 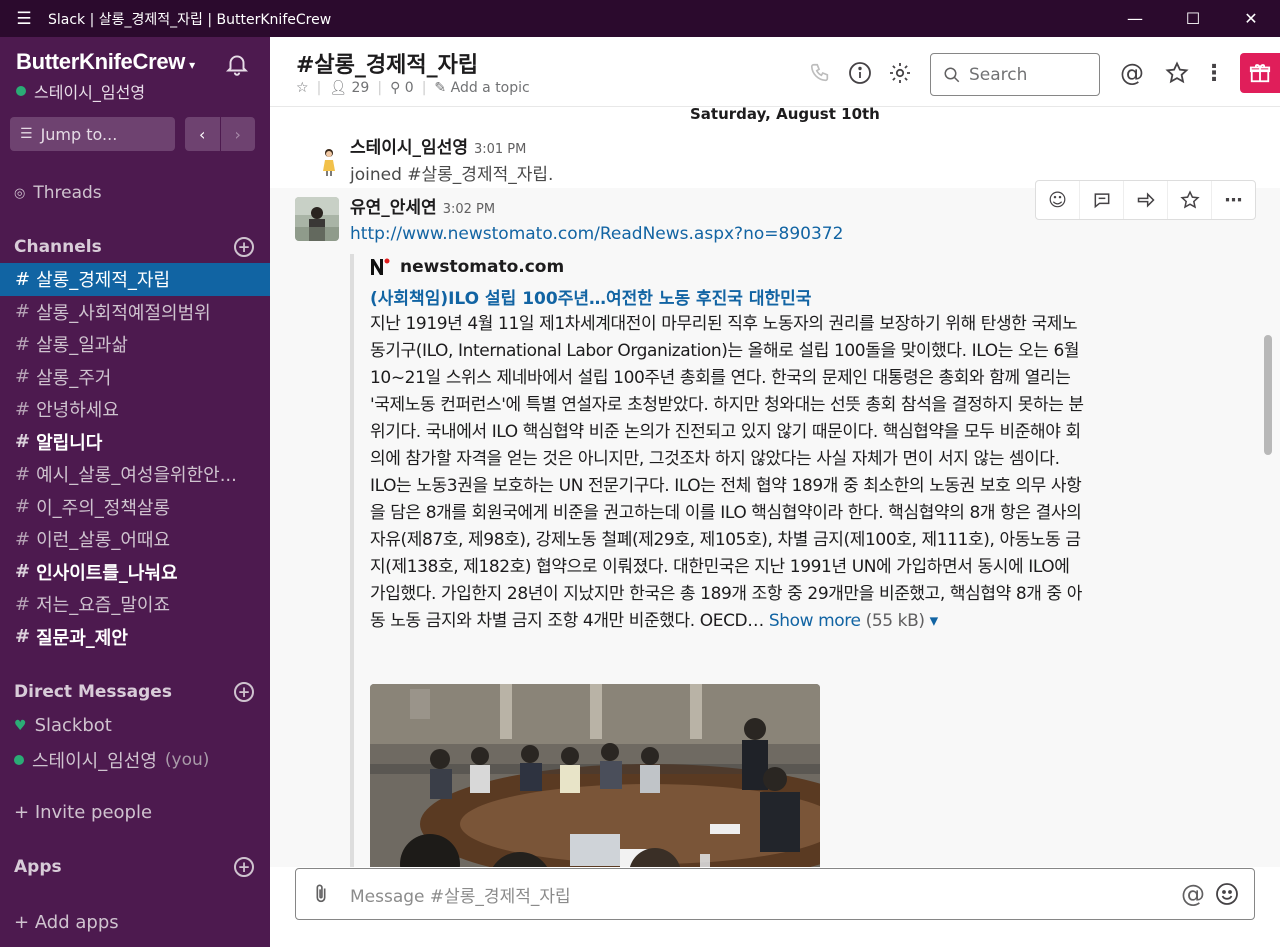 What do you see at coordinates (998, 74) in the screenshot?
I see `search-placeholder: Search` at bounding box center [998, 74].